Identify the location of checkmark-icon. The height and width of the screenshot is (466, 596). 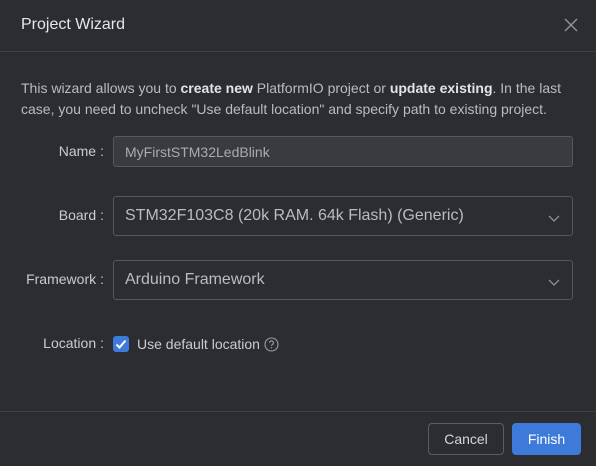
(121, 344).